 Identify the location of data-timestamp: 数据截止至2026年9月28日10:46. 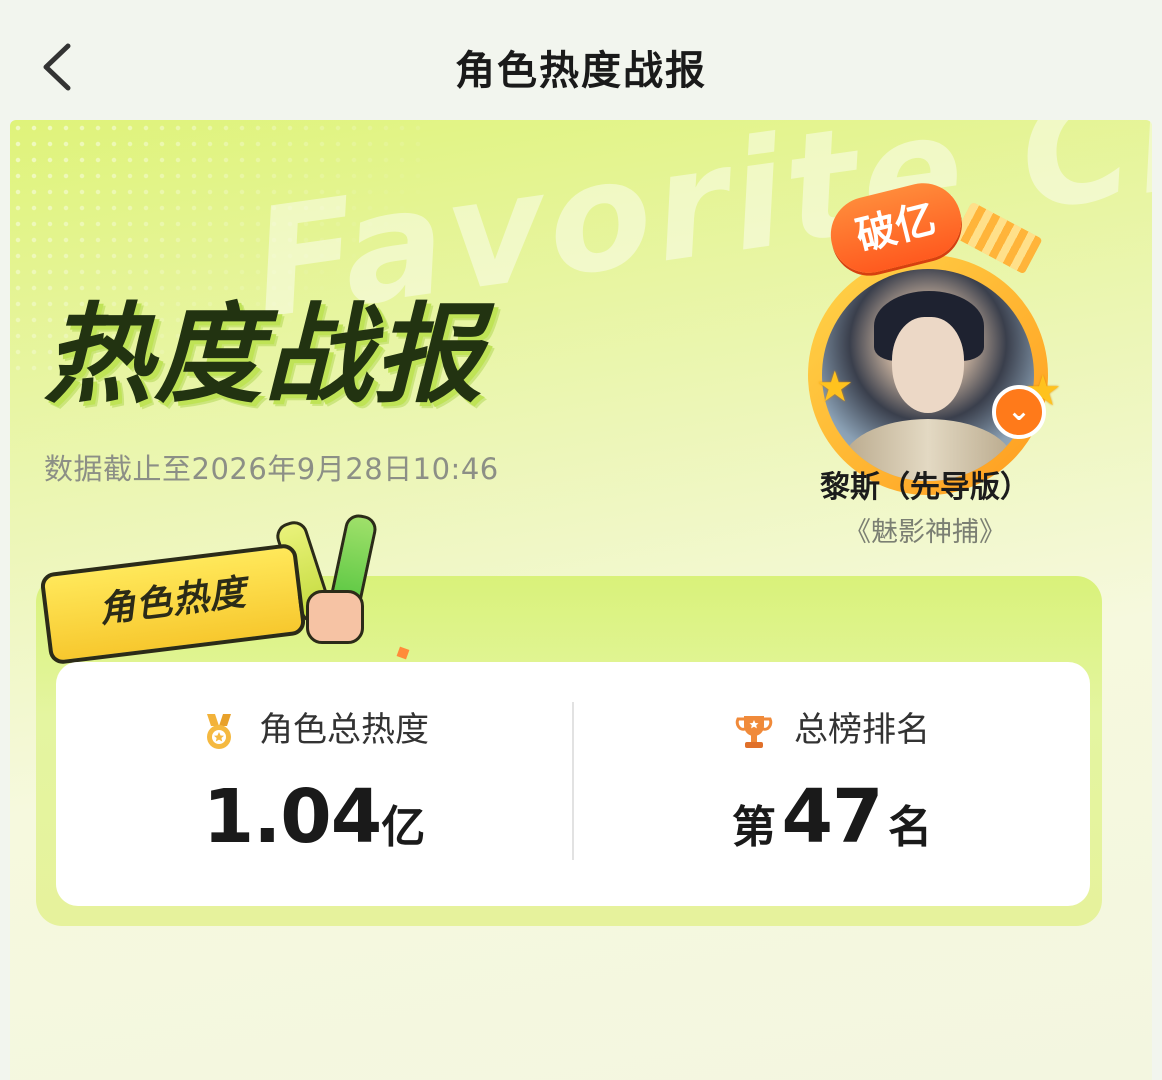
(271, 469).